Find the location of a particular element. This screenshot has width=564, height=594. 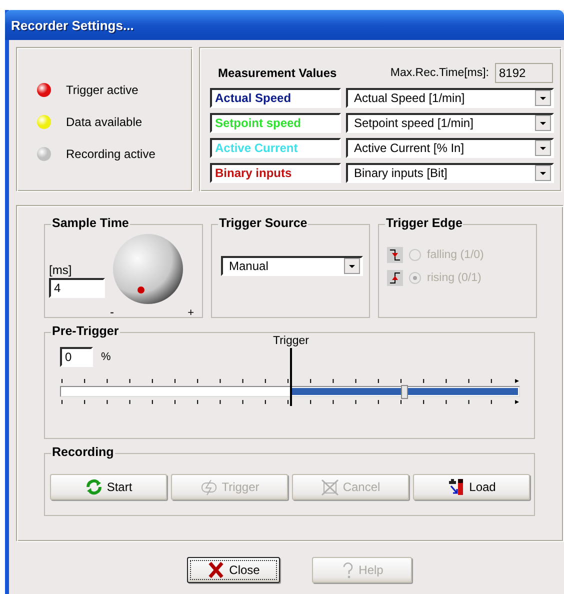

sample-time-field: 4 is located at coordinates (77, 288).